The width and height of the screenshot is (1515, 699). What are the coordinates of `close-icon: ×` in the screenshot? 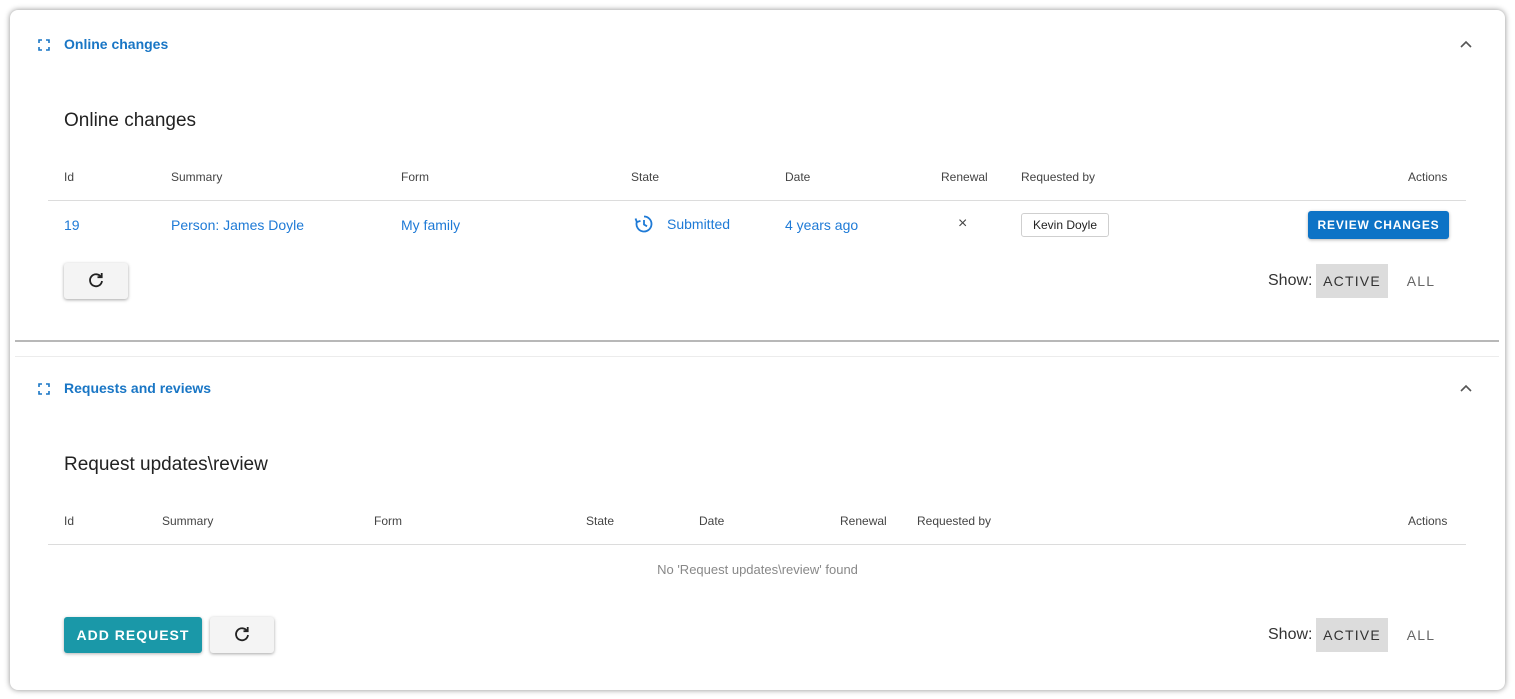 It's located at (963, 223).